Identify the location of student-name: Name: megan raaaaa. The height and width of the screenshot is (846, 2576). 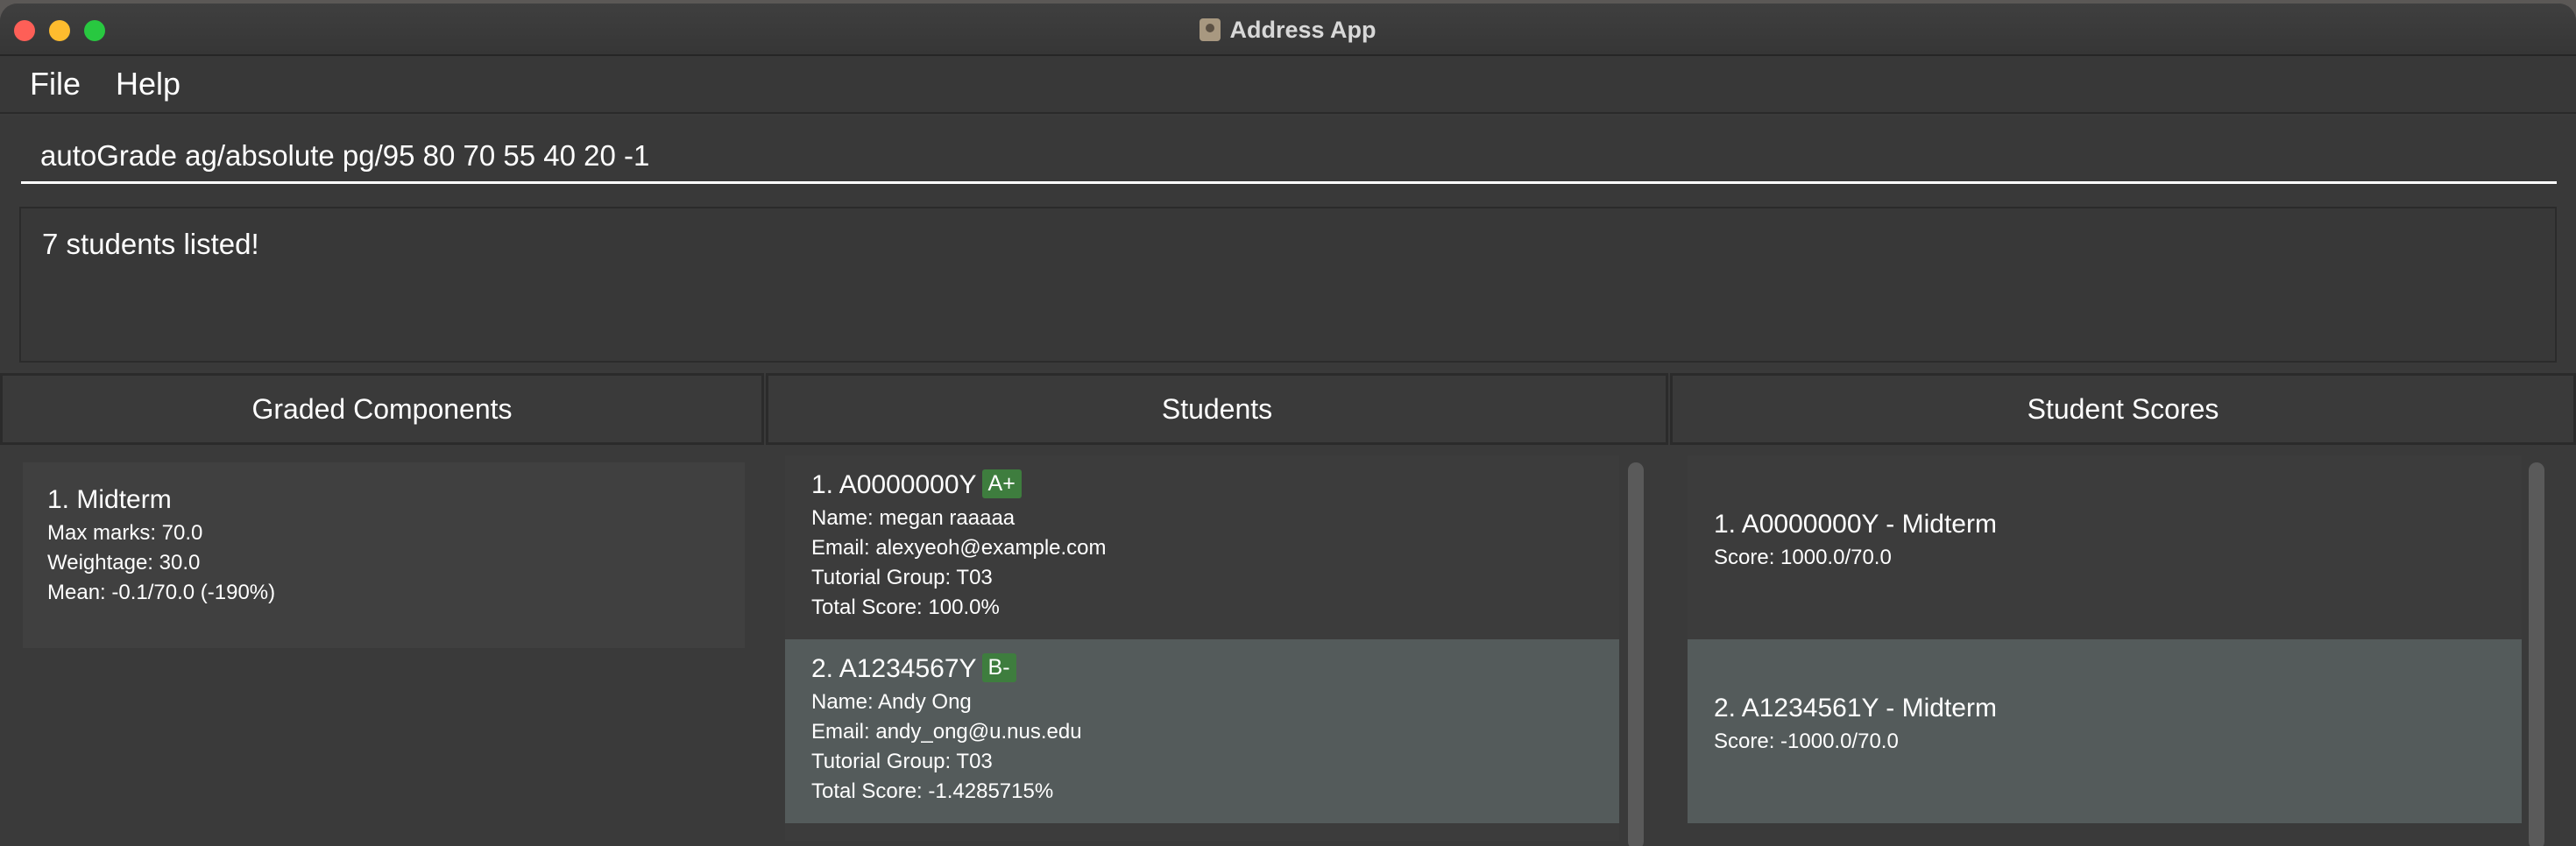
(913, 518).